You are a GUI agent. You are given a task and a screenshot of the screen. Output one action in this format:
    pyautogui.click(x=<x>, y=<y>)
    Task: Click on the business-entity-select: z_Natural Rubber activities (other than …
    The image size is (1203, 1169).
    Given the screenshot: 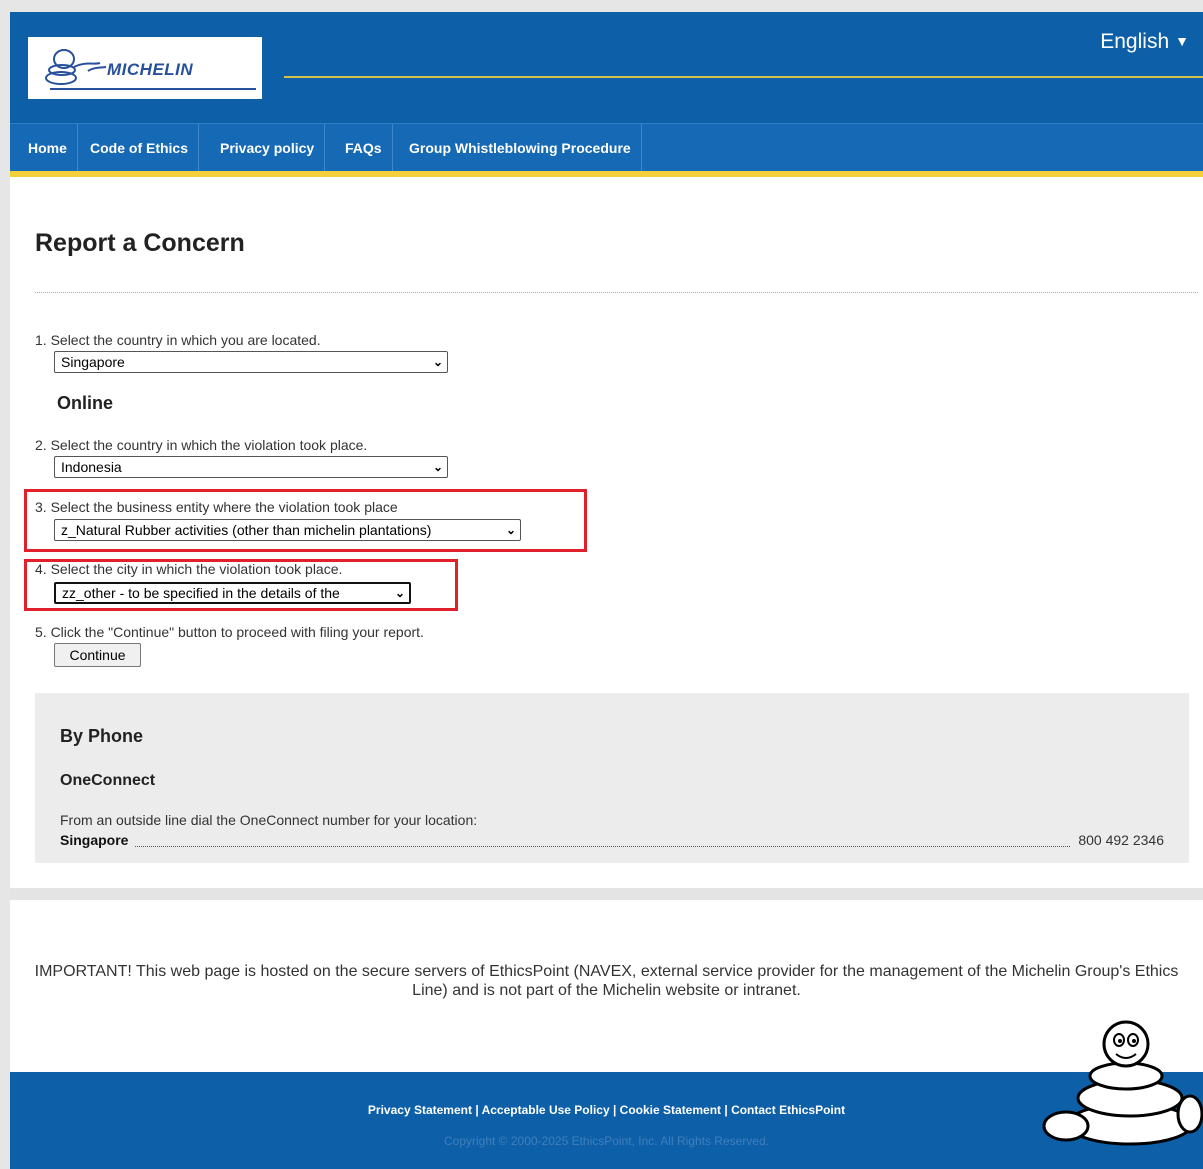 What is the action you would take?
    pyautogui.click(x=287, y=530)
    